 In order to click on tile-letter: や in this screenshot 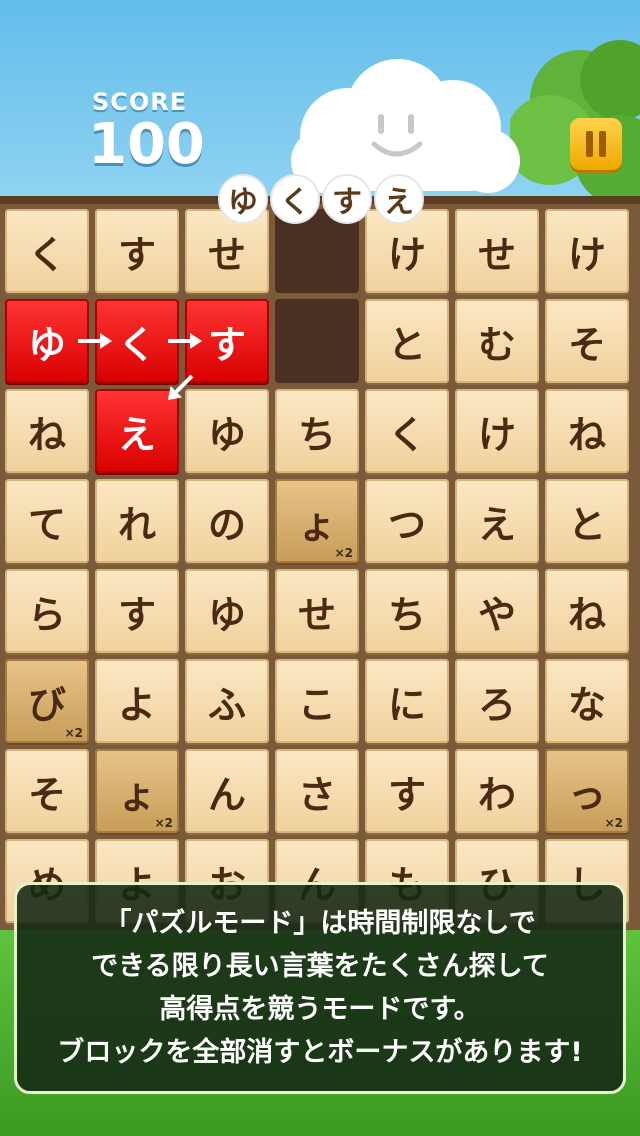, I will do `click(496, 614)`.